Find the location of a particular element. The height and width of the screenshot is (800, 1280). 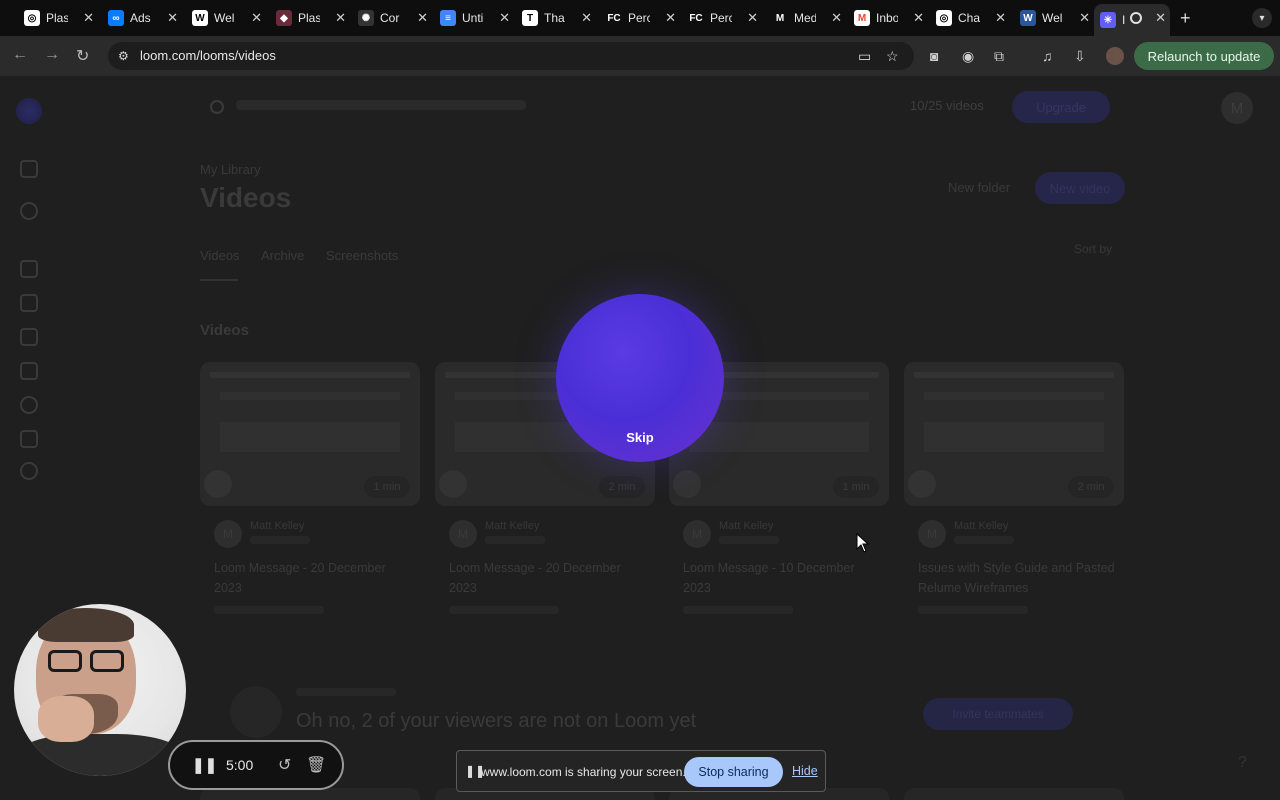

tab-title: Ads is located at coordinates (140, 18).